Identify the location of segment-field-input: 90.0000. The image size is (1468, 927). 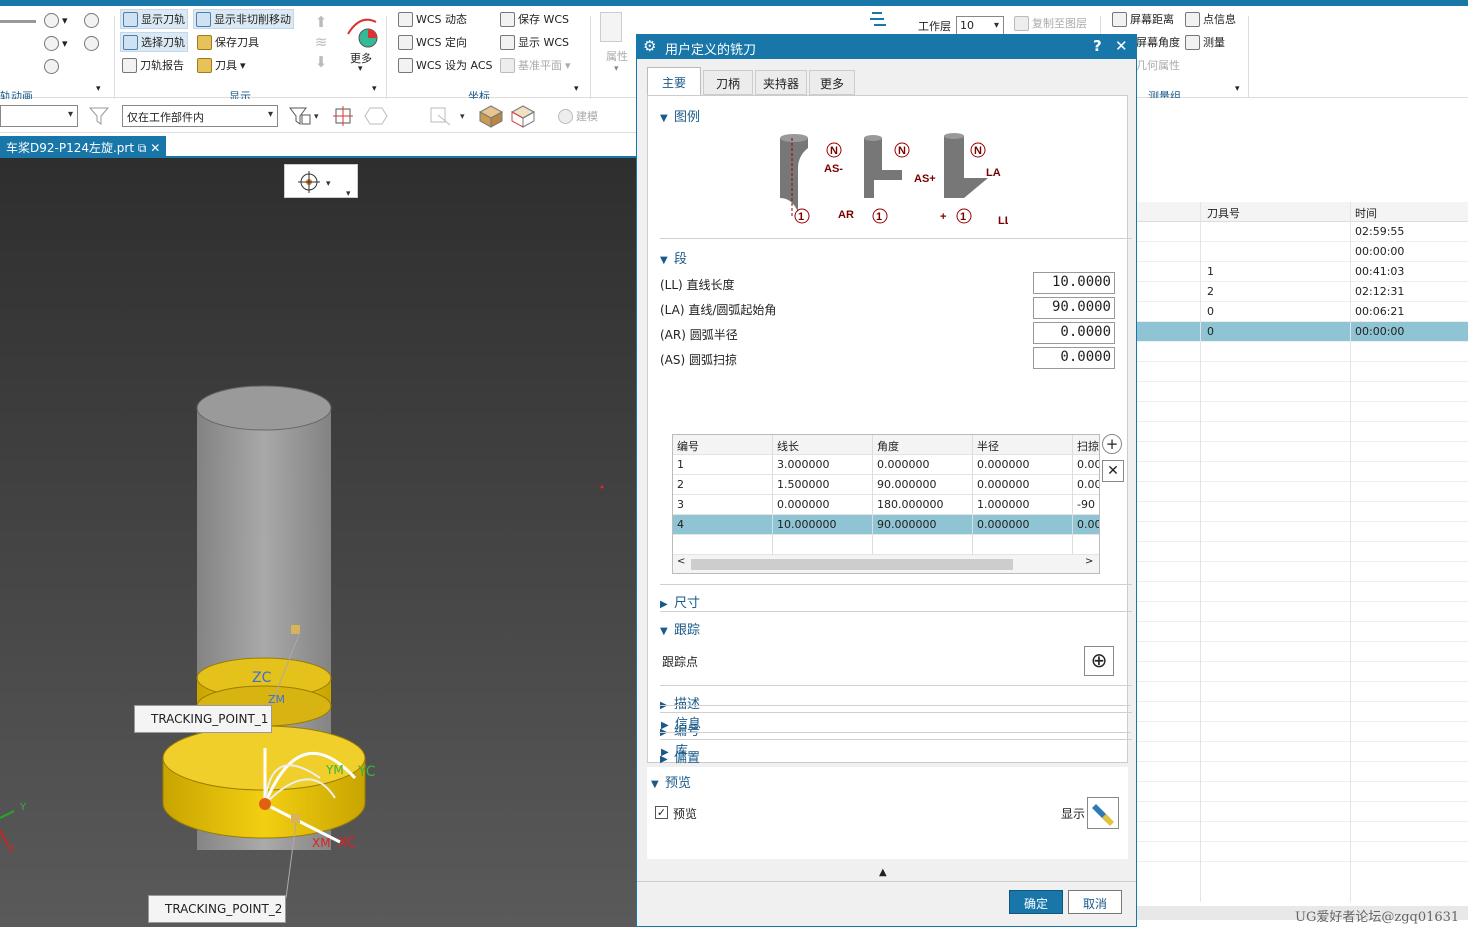
(1074, 308).